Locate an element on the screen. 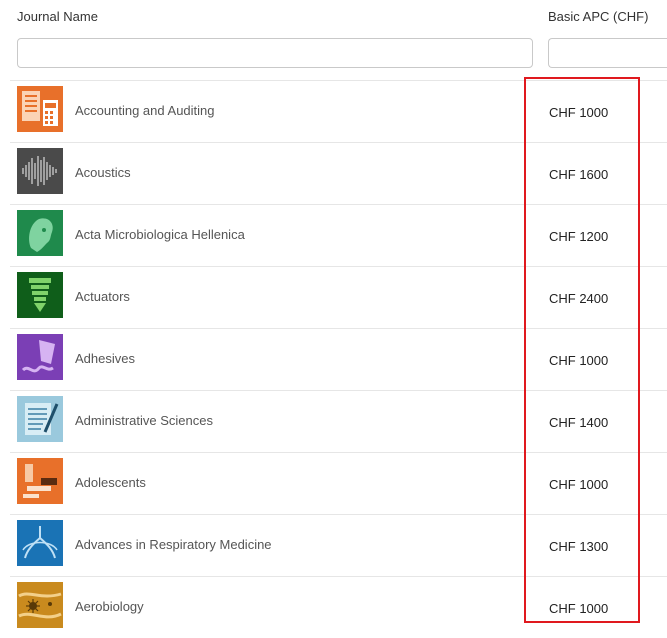  actuators-cover-icon is located at coordinates (40, 295).